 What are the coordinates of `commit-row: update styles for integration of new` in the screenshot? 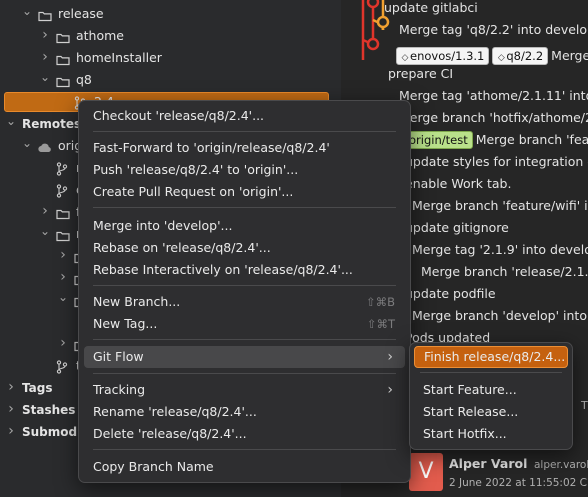 It's located at (496, 162).